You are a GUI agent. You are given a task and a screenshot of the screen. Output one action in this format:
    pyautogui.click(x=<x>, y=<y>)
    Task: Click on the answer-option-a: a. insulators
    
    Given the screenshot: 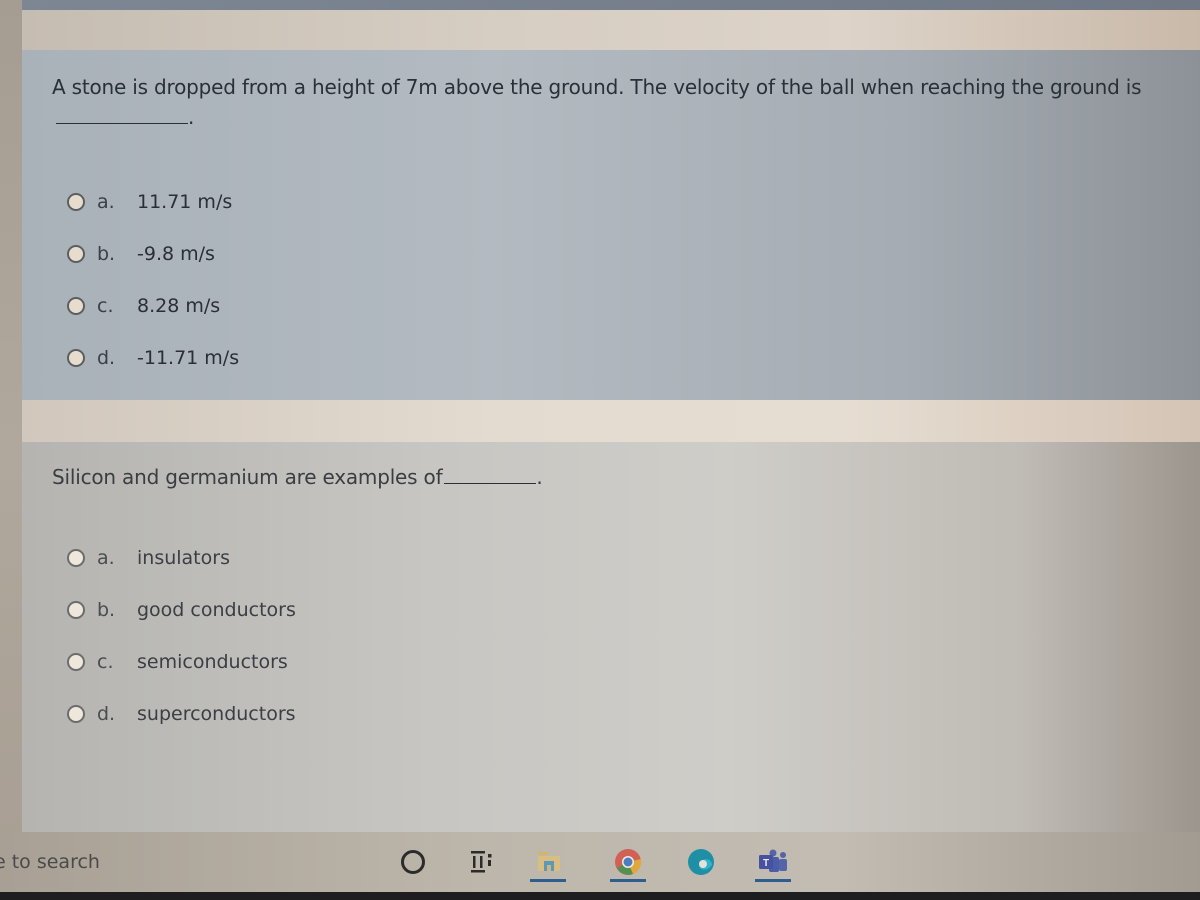 What is the action you would take?
    pyautogui.click(x=181, y=558)
    